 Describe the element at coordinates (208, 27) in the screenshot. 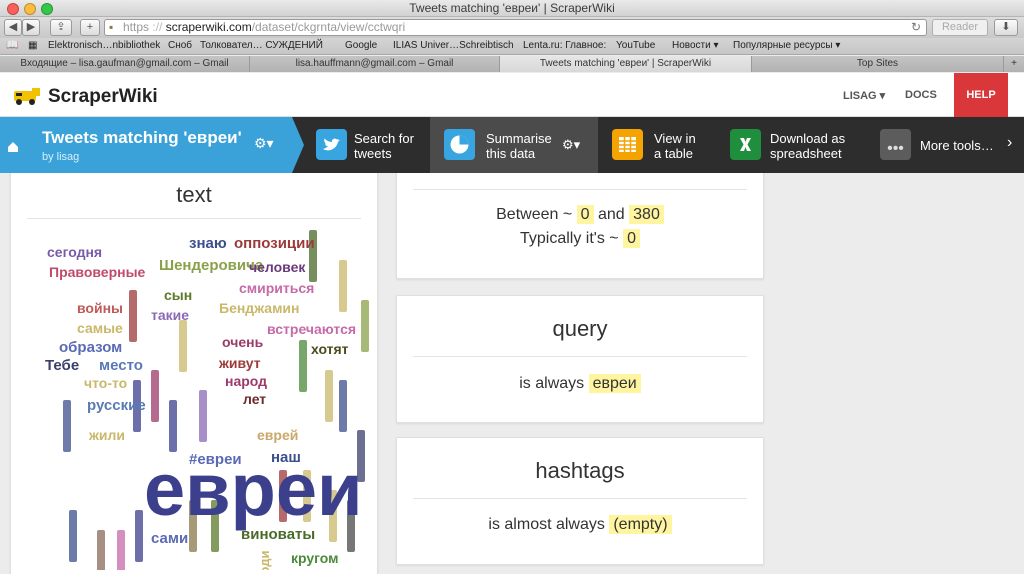

I see `url-host: scraperwiki.com` at that location.